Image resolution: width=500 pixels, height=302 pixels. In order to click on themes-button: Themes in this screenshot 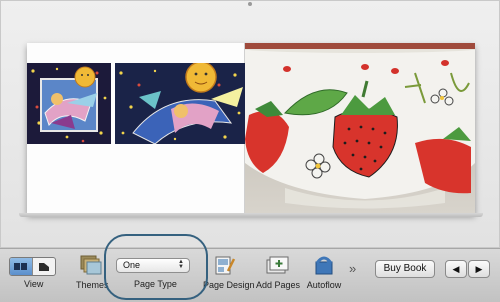, I will do `click(92, 272)`.